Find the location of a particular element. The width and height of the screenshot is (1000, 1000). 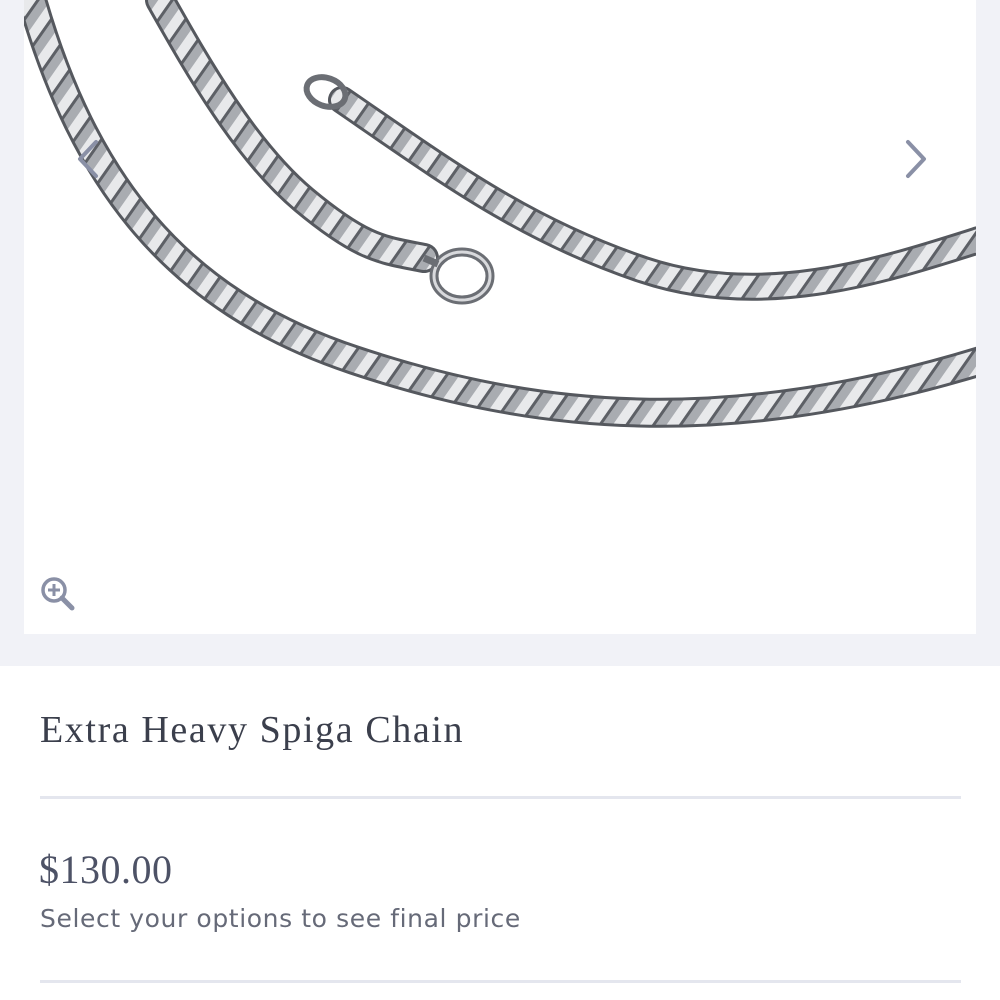

zoom-in-icon is located at coordinates (58, 594).